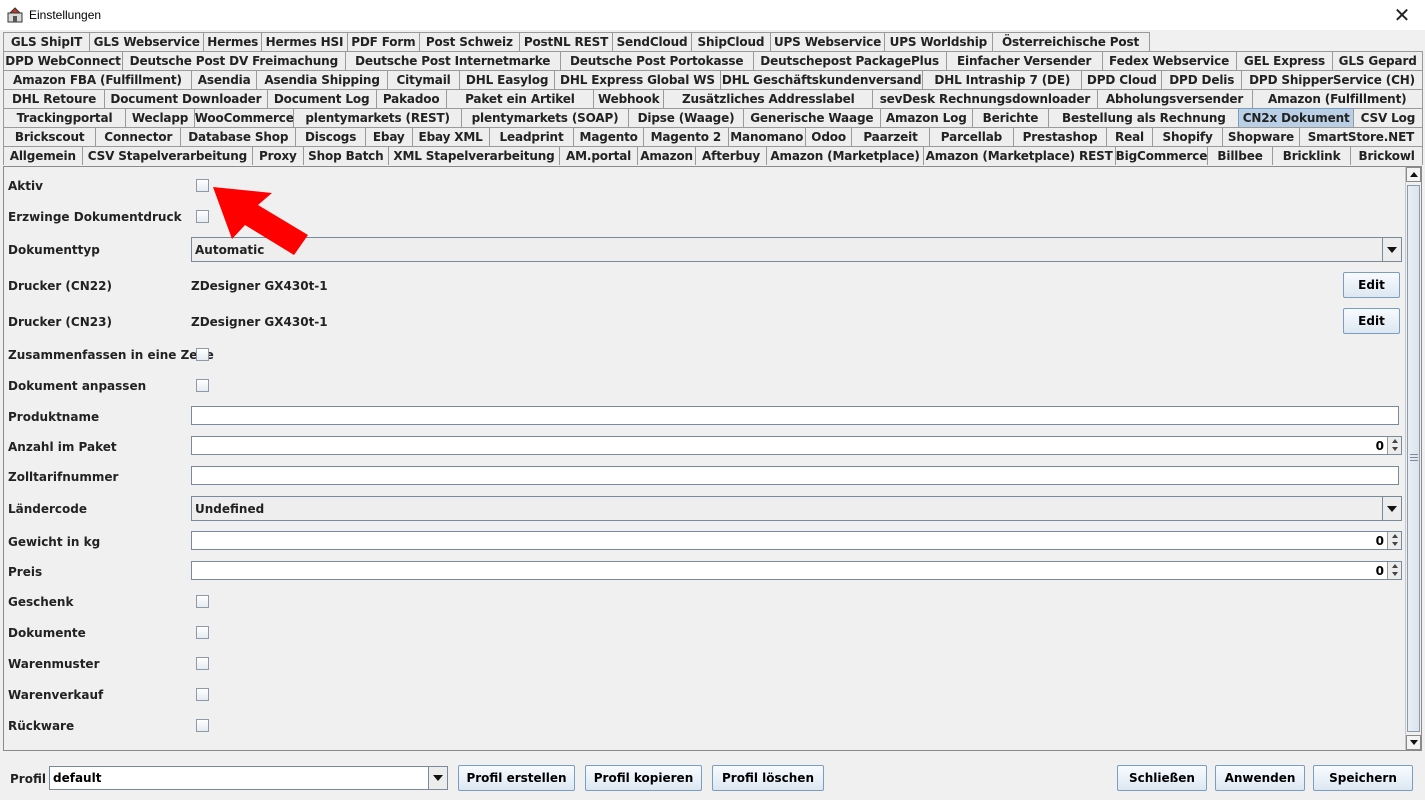  What do you see at coordinates (1187, 136) in the screenshot?
I see `tab-shopify: Shopify` at bounding box center [1187, 136].